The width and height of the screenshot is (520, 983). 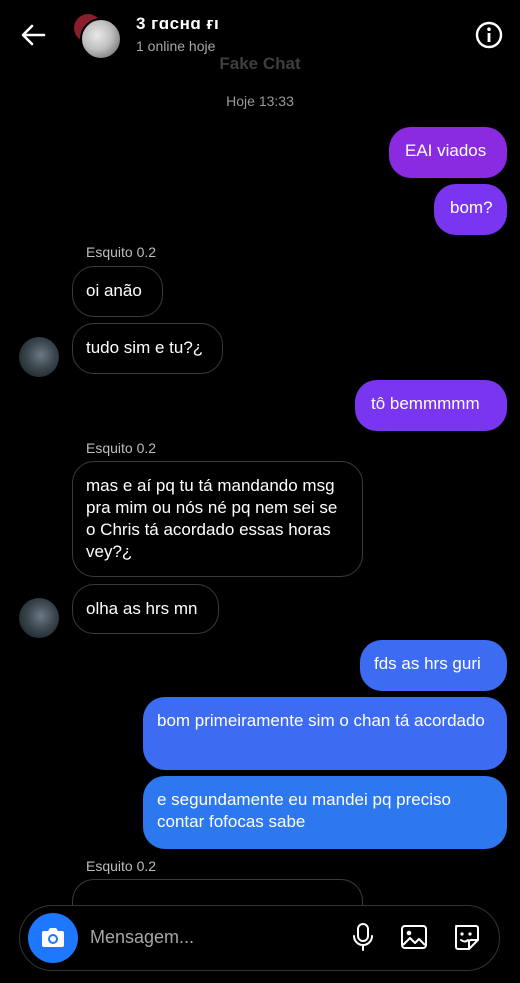 I want to click on image-icon, so click(x=414, y=937).